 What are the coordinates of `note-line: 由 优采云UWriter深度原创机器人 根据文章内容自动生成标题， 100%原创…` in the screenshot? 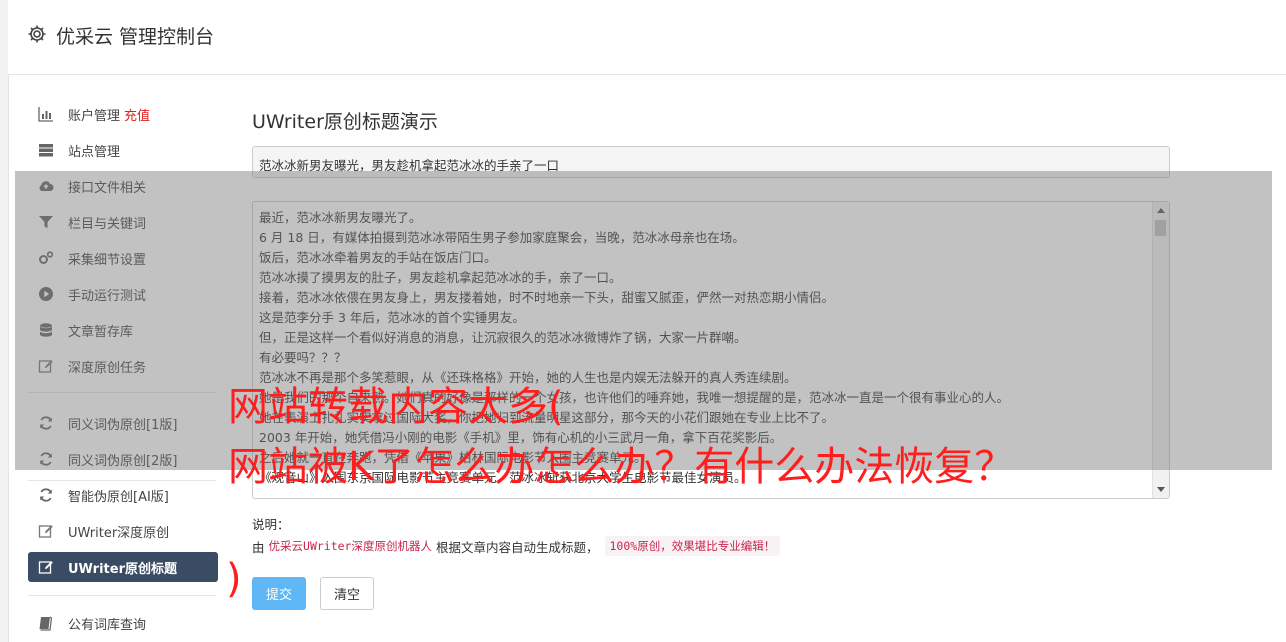 It's located at (516, 546).